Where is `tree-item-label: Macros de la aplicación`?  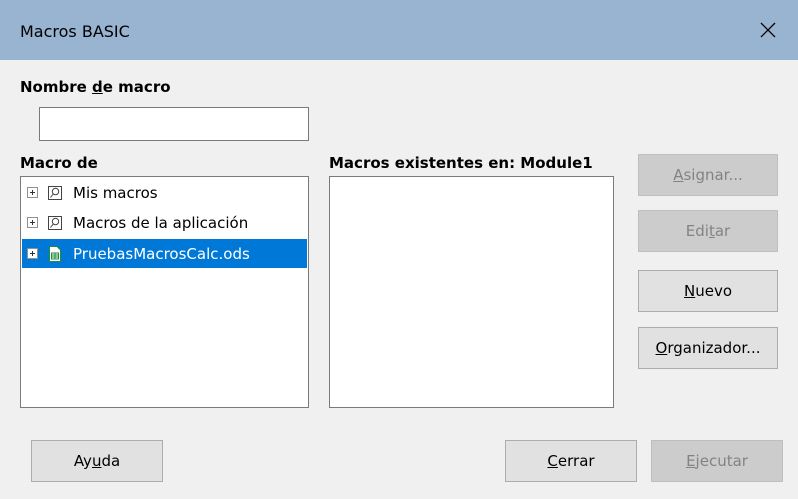
tree-item-label: Macros de la aplicación is located at coordinates (161, 222).